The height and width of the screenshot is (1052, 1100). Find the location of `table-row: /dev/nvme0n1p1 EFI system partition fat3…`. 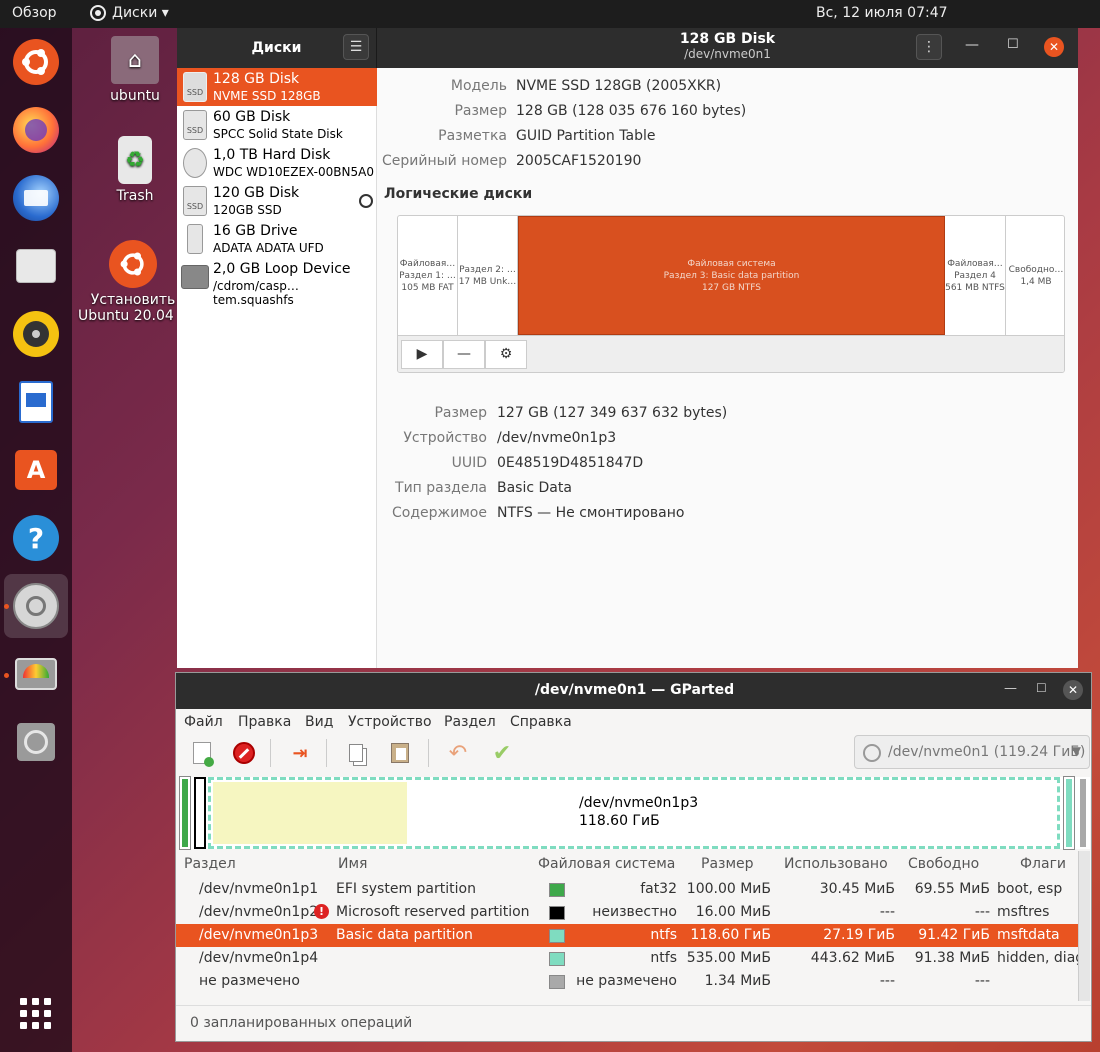

table-row: /dev/nvme0n1p1 EFI system partition fat3… is located at coordinates (632, 889).